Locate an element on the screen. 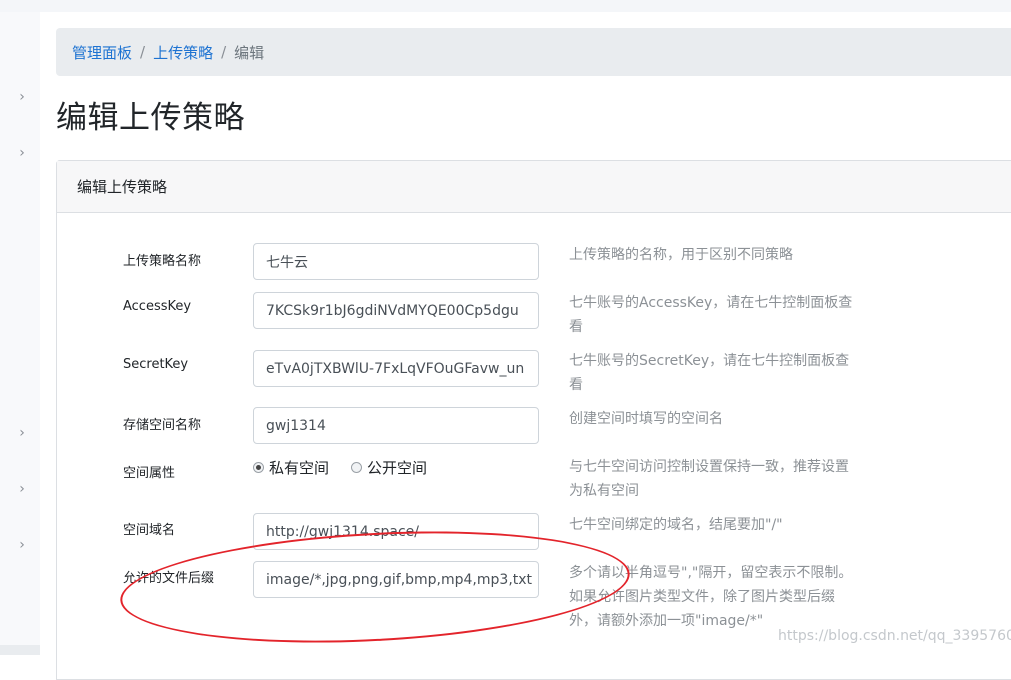  domain-input: http://gwj1314.space/ is located at coordinates (396, 531).